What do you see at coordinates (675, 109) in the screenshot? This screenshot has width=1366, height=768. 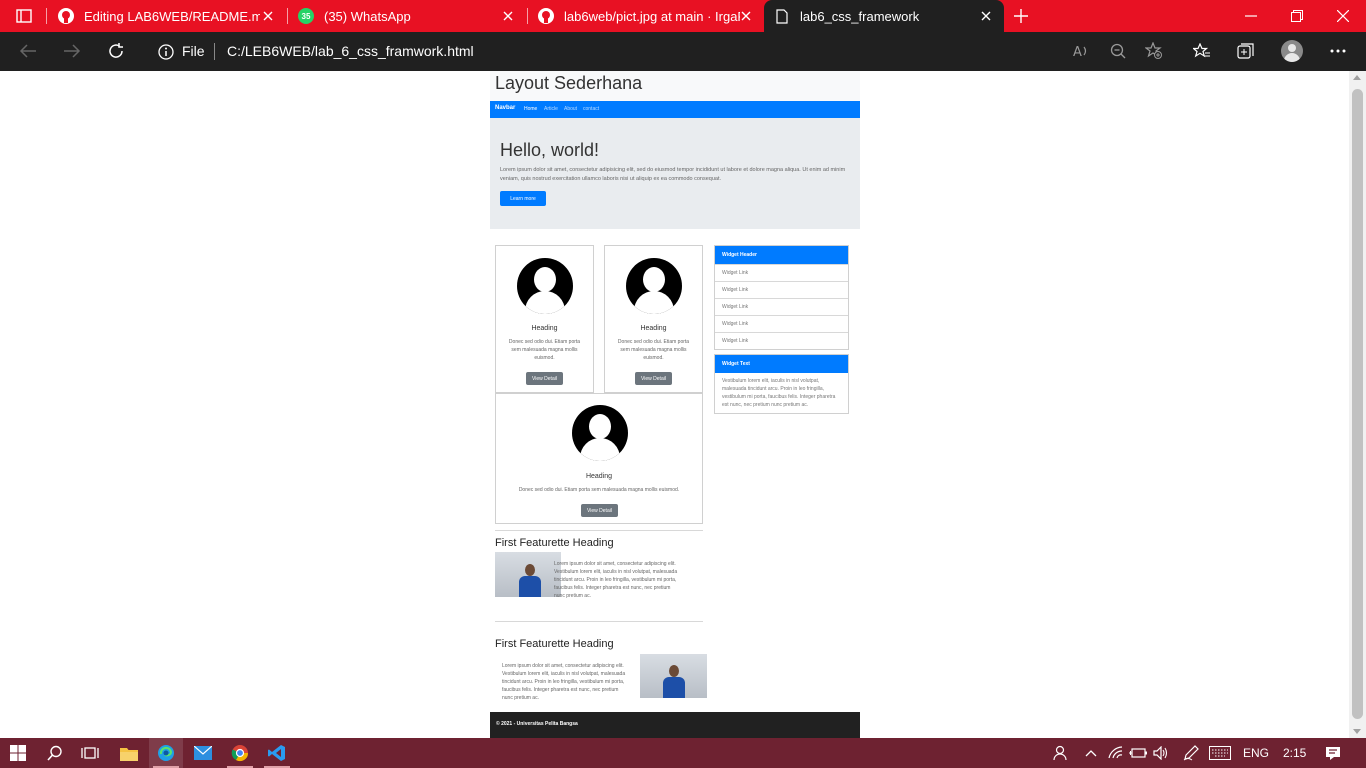 I see `site-navbar: Navbar Home Article About contact` at bounding box center [675, 109].